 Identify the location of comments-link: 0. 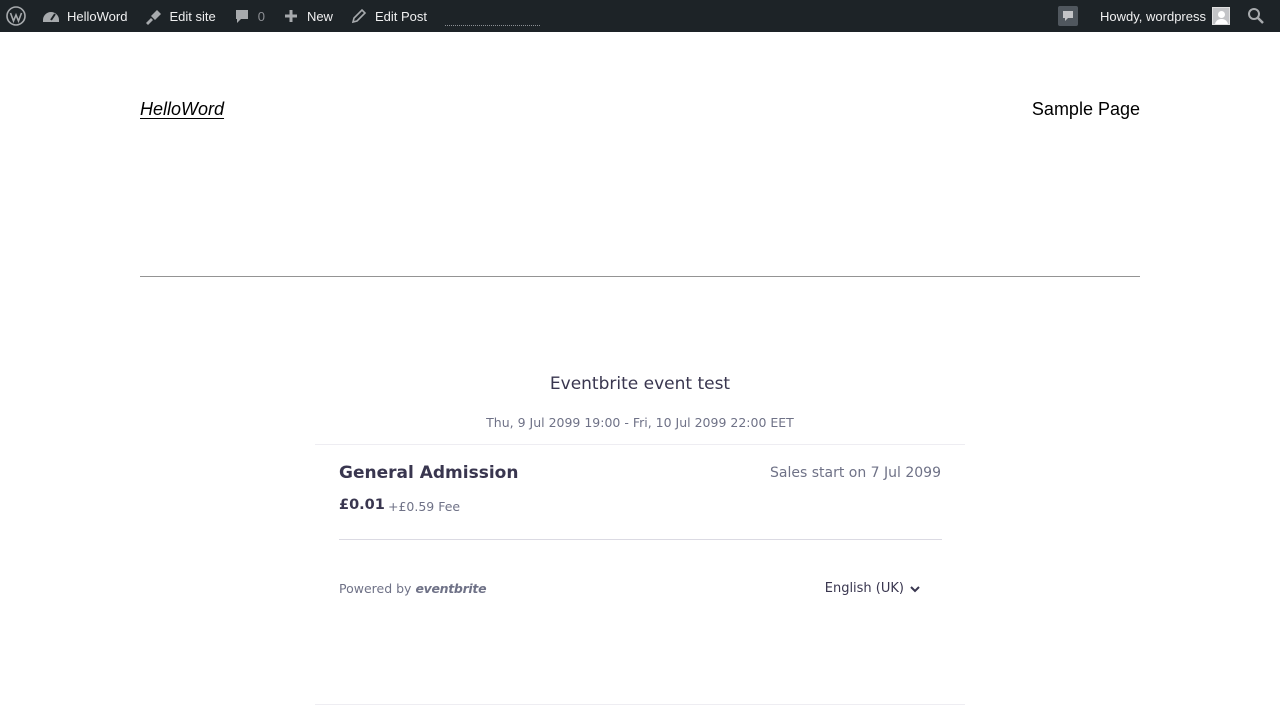
(248, 16).